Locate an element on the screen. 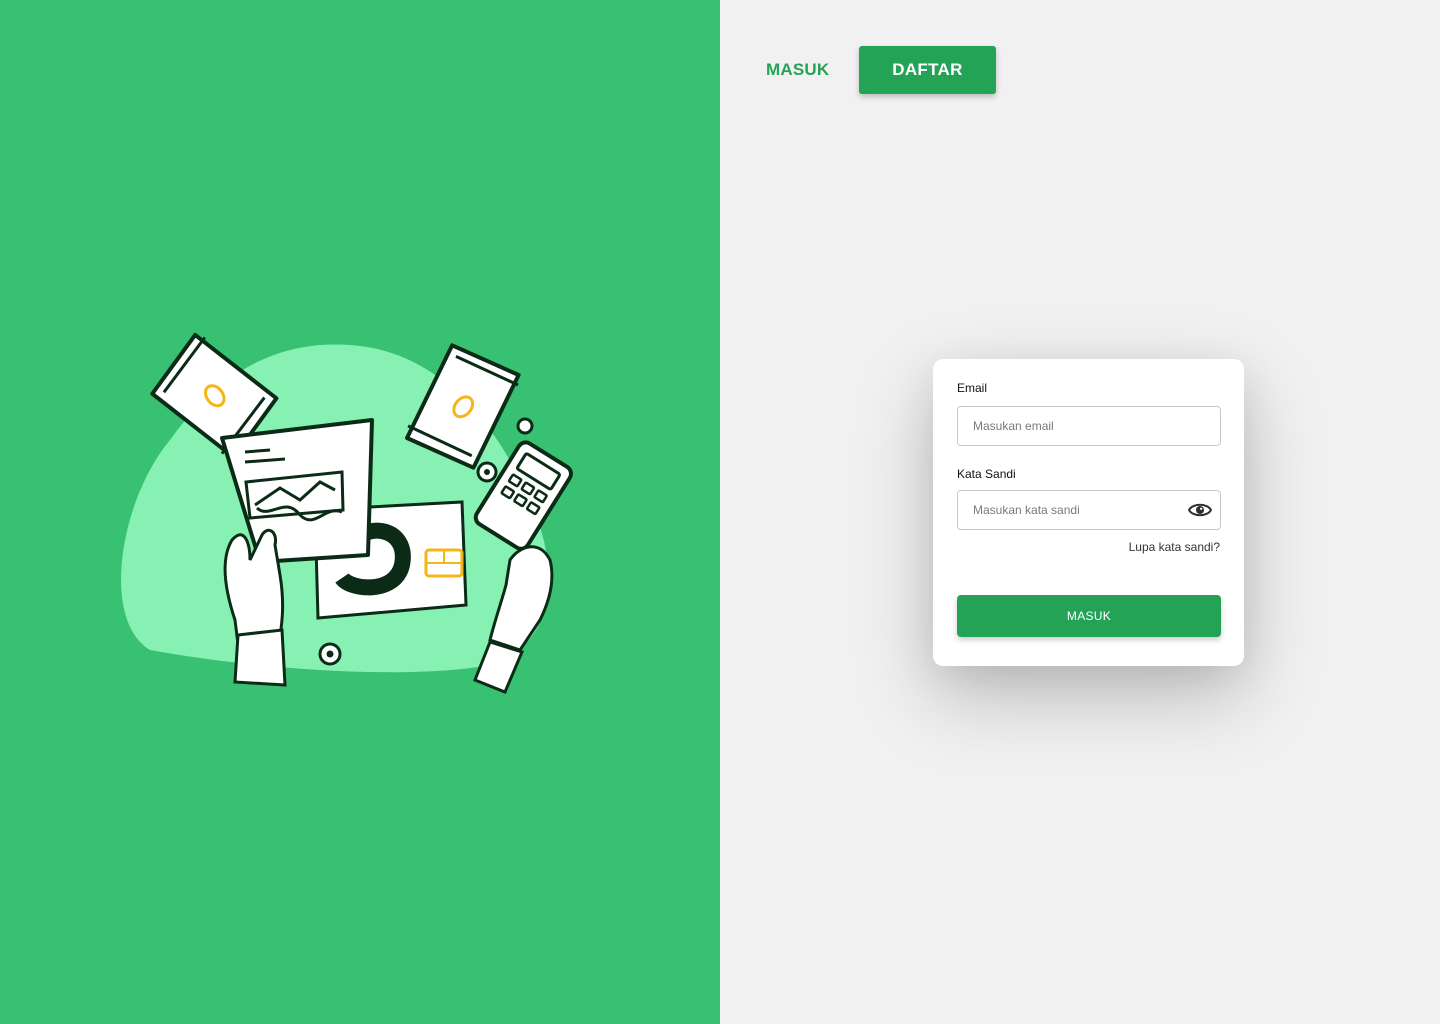 Image resolution: width=1440 pixels, height=1024 pixels. password-input is located at coordinates (1089, 510).